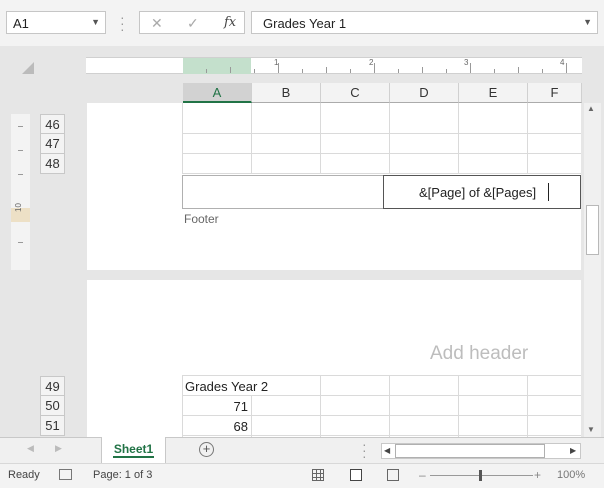  What do you see at coordinates (226, 386) in the screenshot?
I see `cell-a49: Grades Year 2` at bounding box center [226, 386].